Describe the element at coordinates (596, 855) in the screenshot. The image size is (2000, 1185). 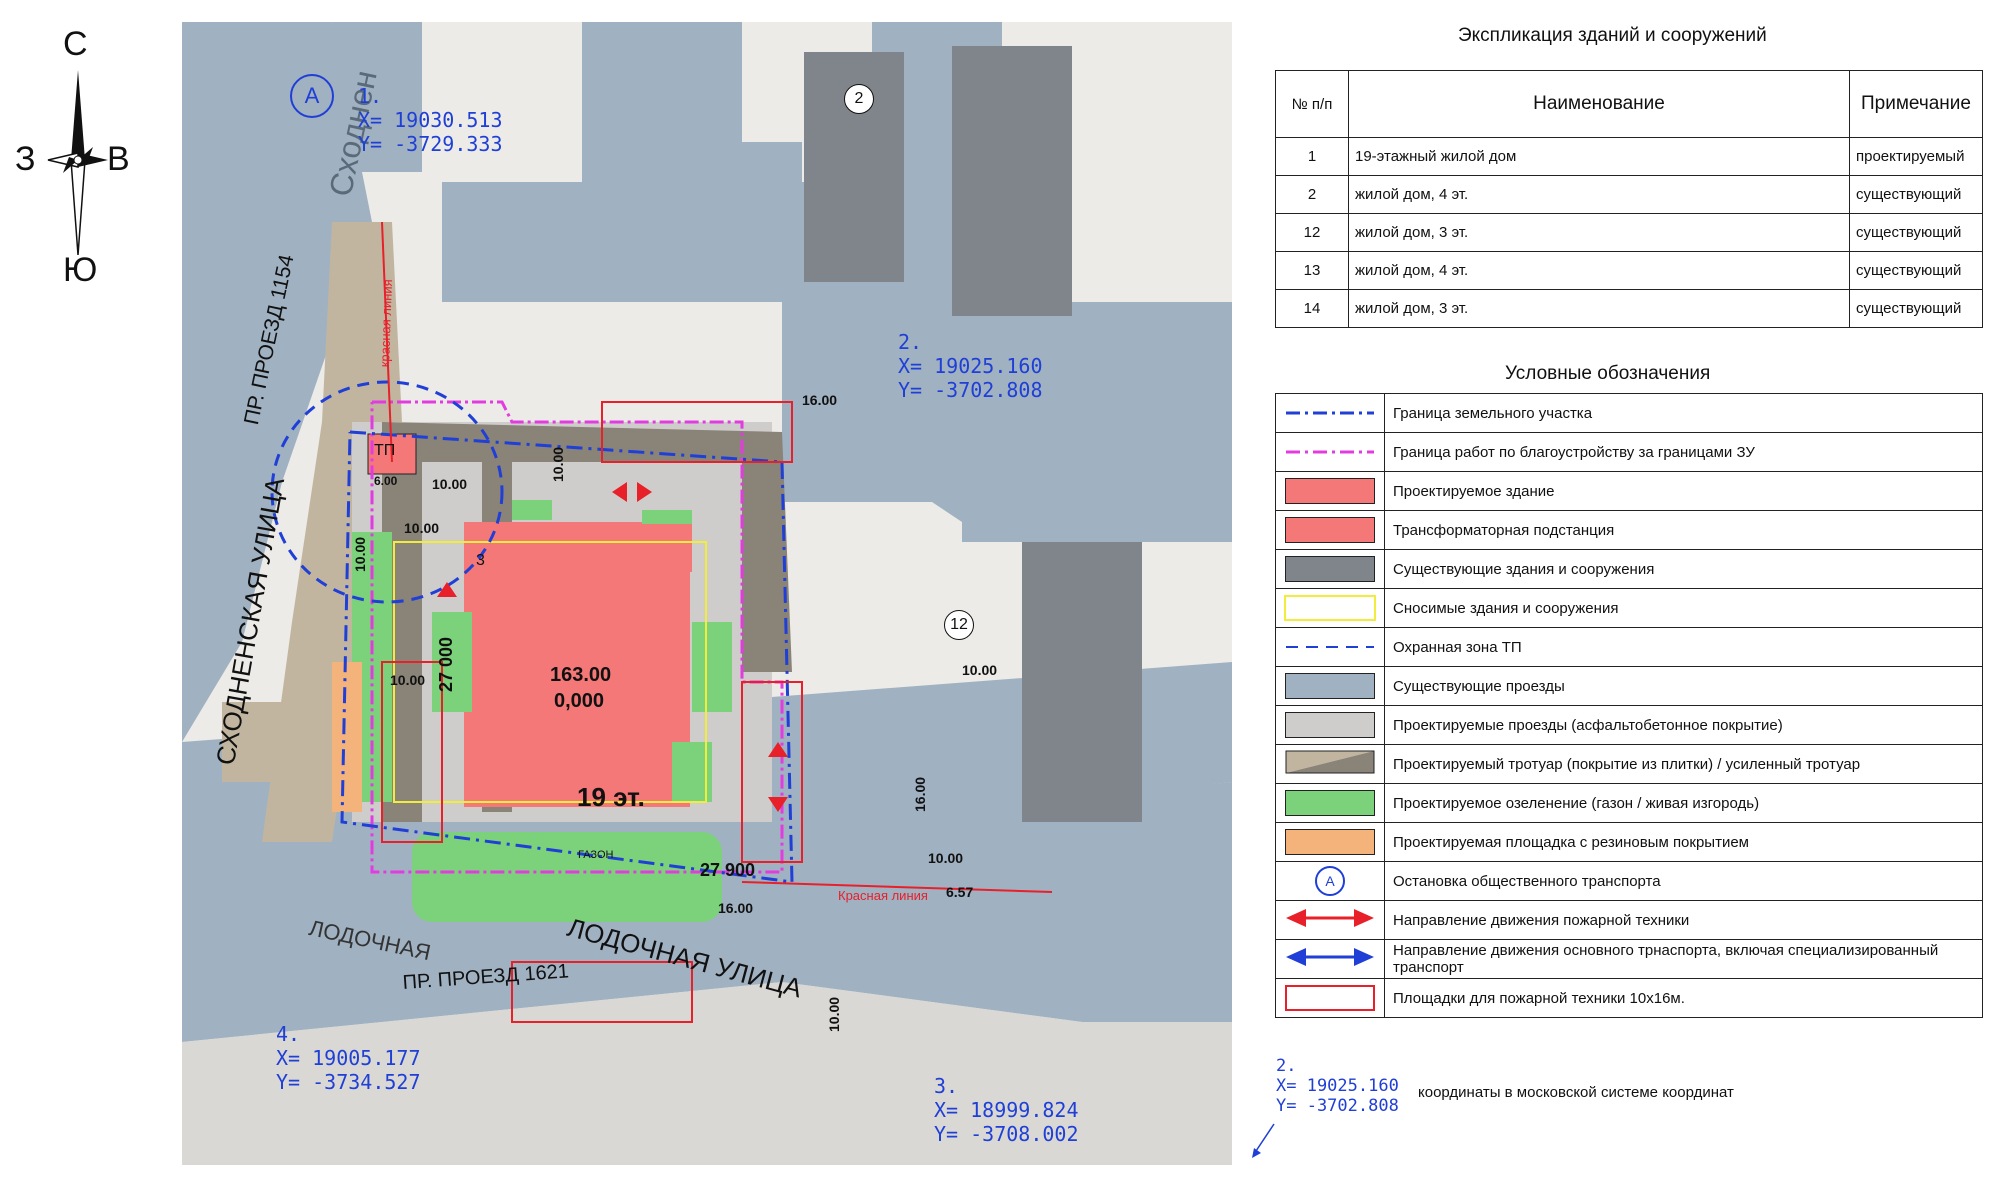
I see `gazon-label: ГАЗОН` at that location.